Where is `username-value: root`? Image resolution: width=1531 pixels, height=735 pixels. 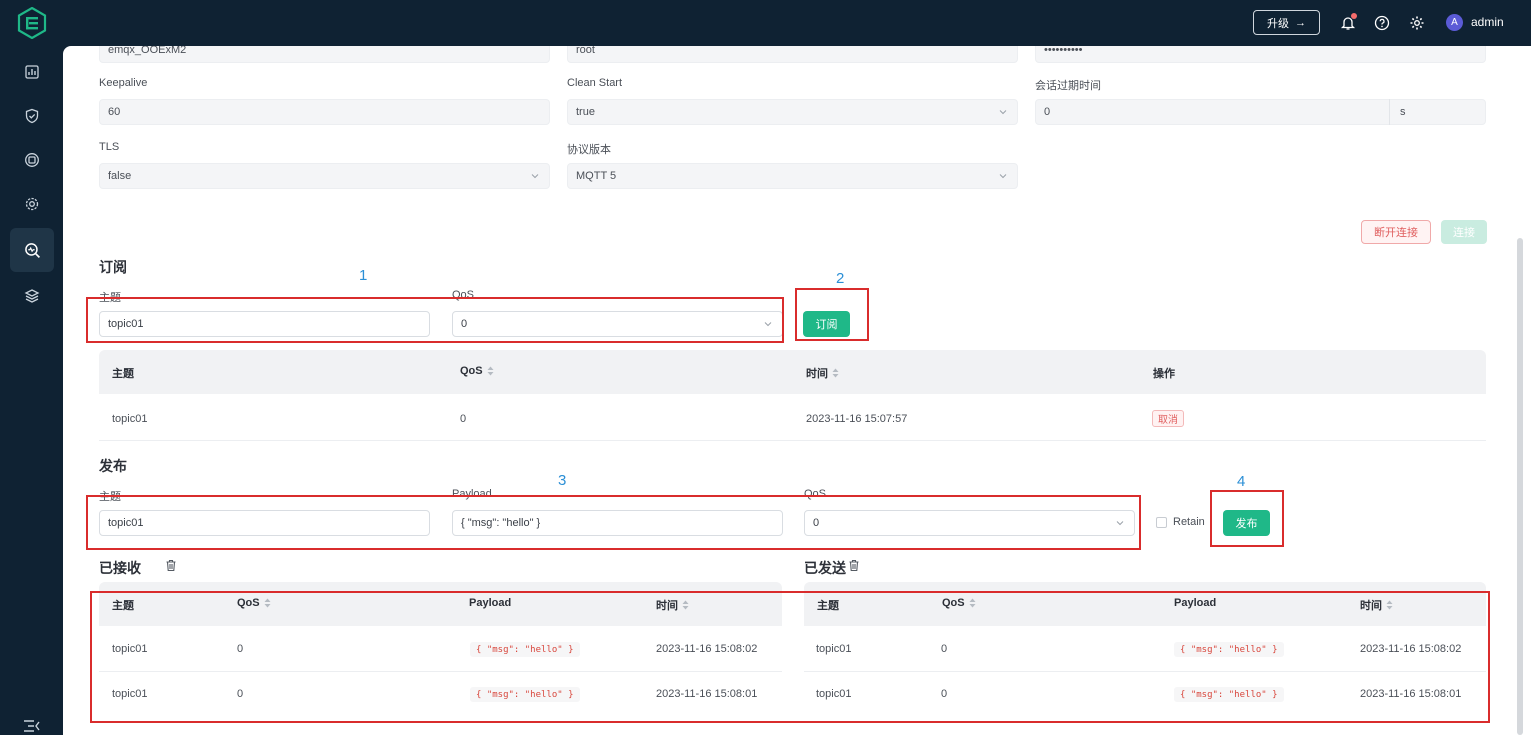 username-value: root is located at coordinates (585, 51).